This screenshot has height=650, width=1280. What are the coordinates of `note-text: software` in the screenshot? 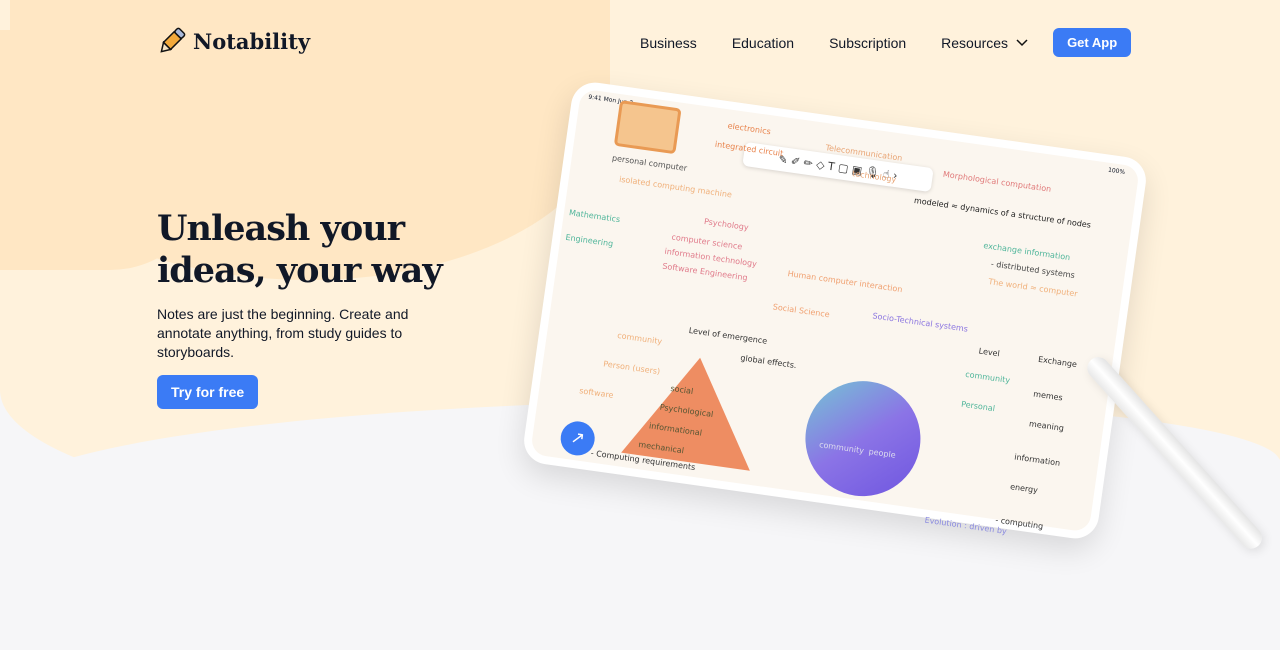 It's located at (596, 393).